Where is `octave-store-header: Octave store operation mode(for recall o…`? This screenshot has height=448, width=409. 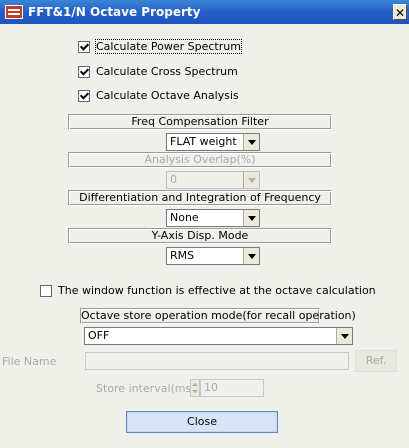 octave-store-header: Octave store operation mode(for recall o… is located at coordinates (218, 316).